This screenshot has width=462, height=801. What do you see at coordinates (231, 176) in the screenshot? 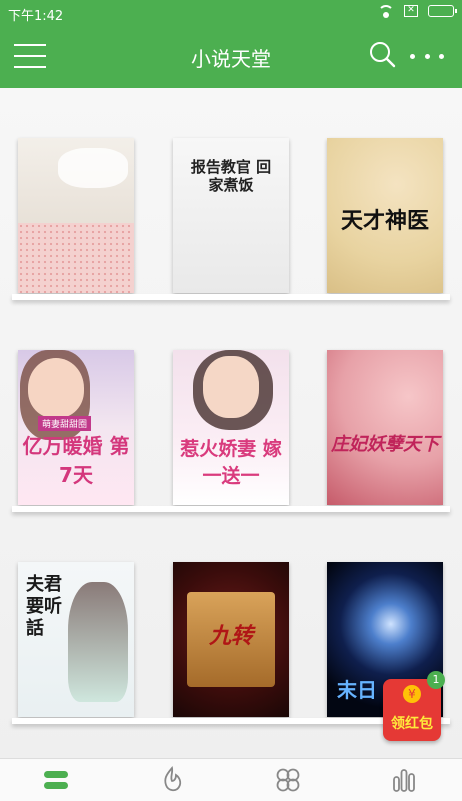
I see `book-cover-title: 报告教官 回家煮饭` at bounding box center [231, 176].